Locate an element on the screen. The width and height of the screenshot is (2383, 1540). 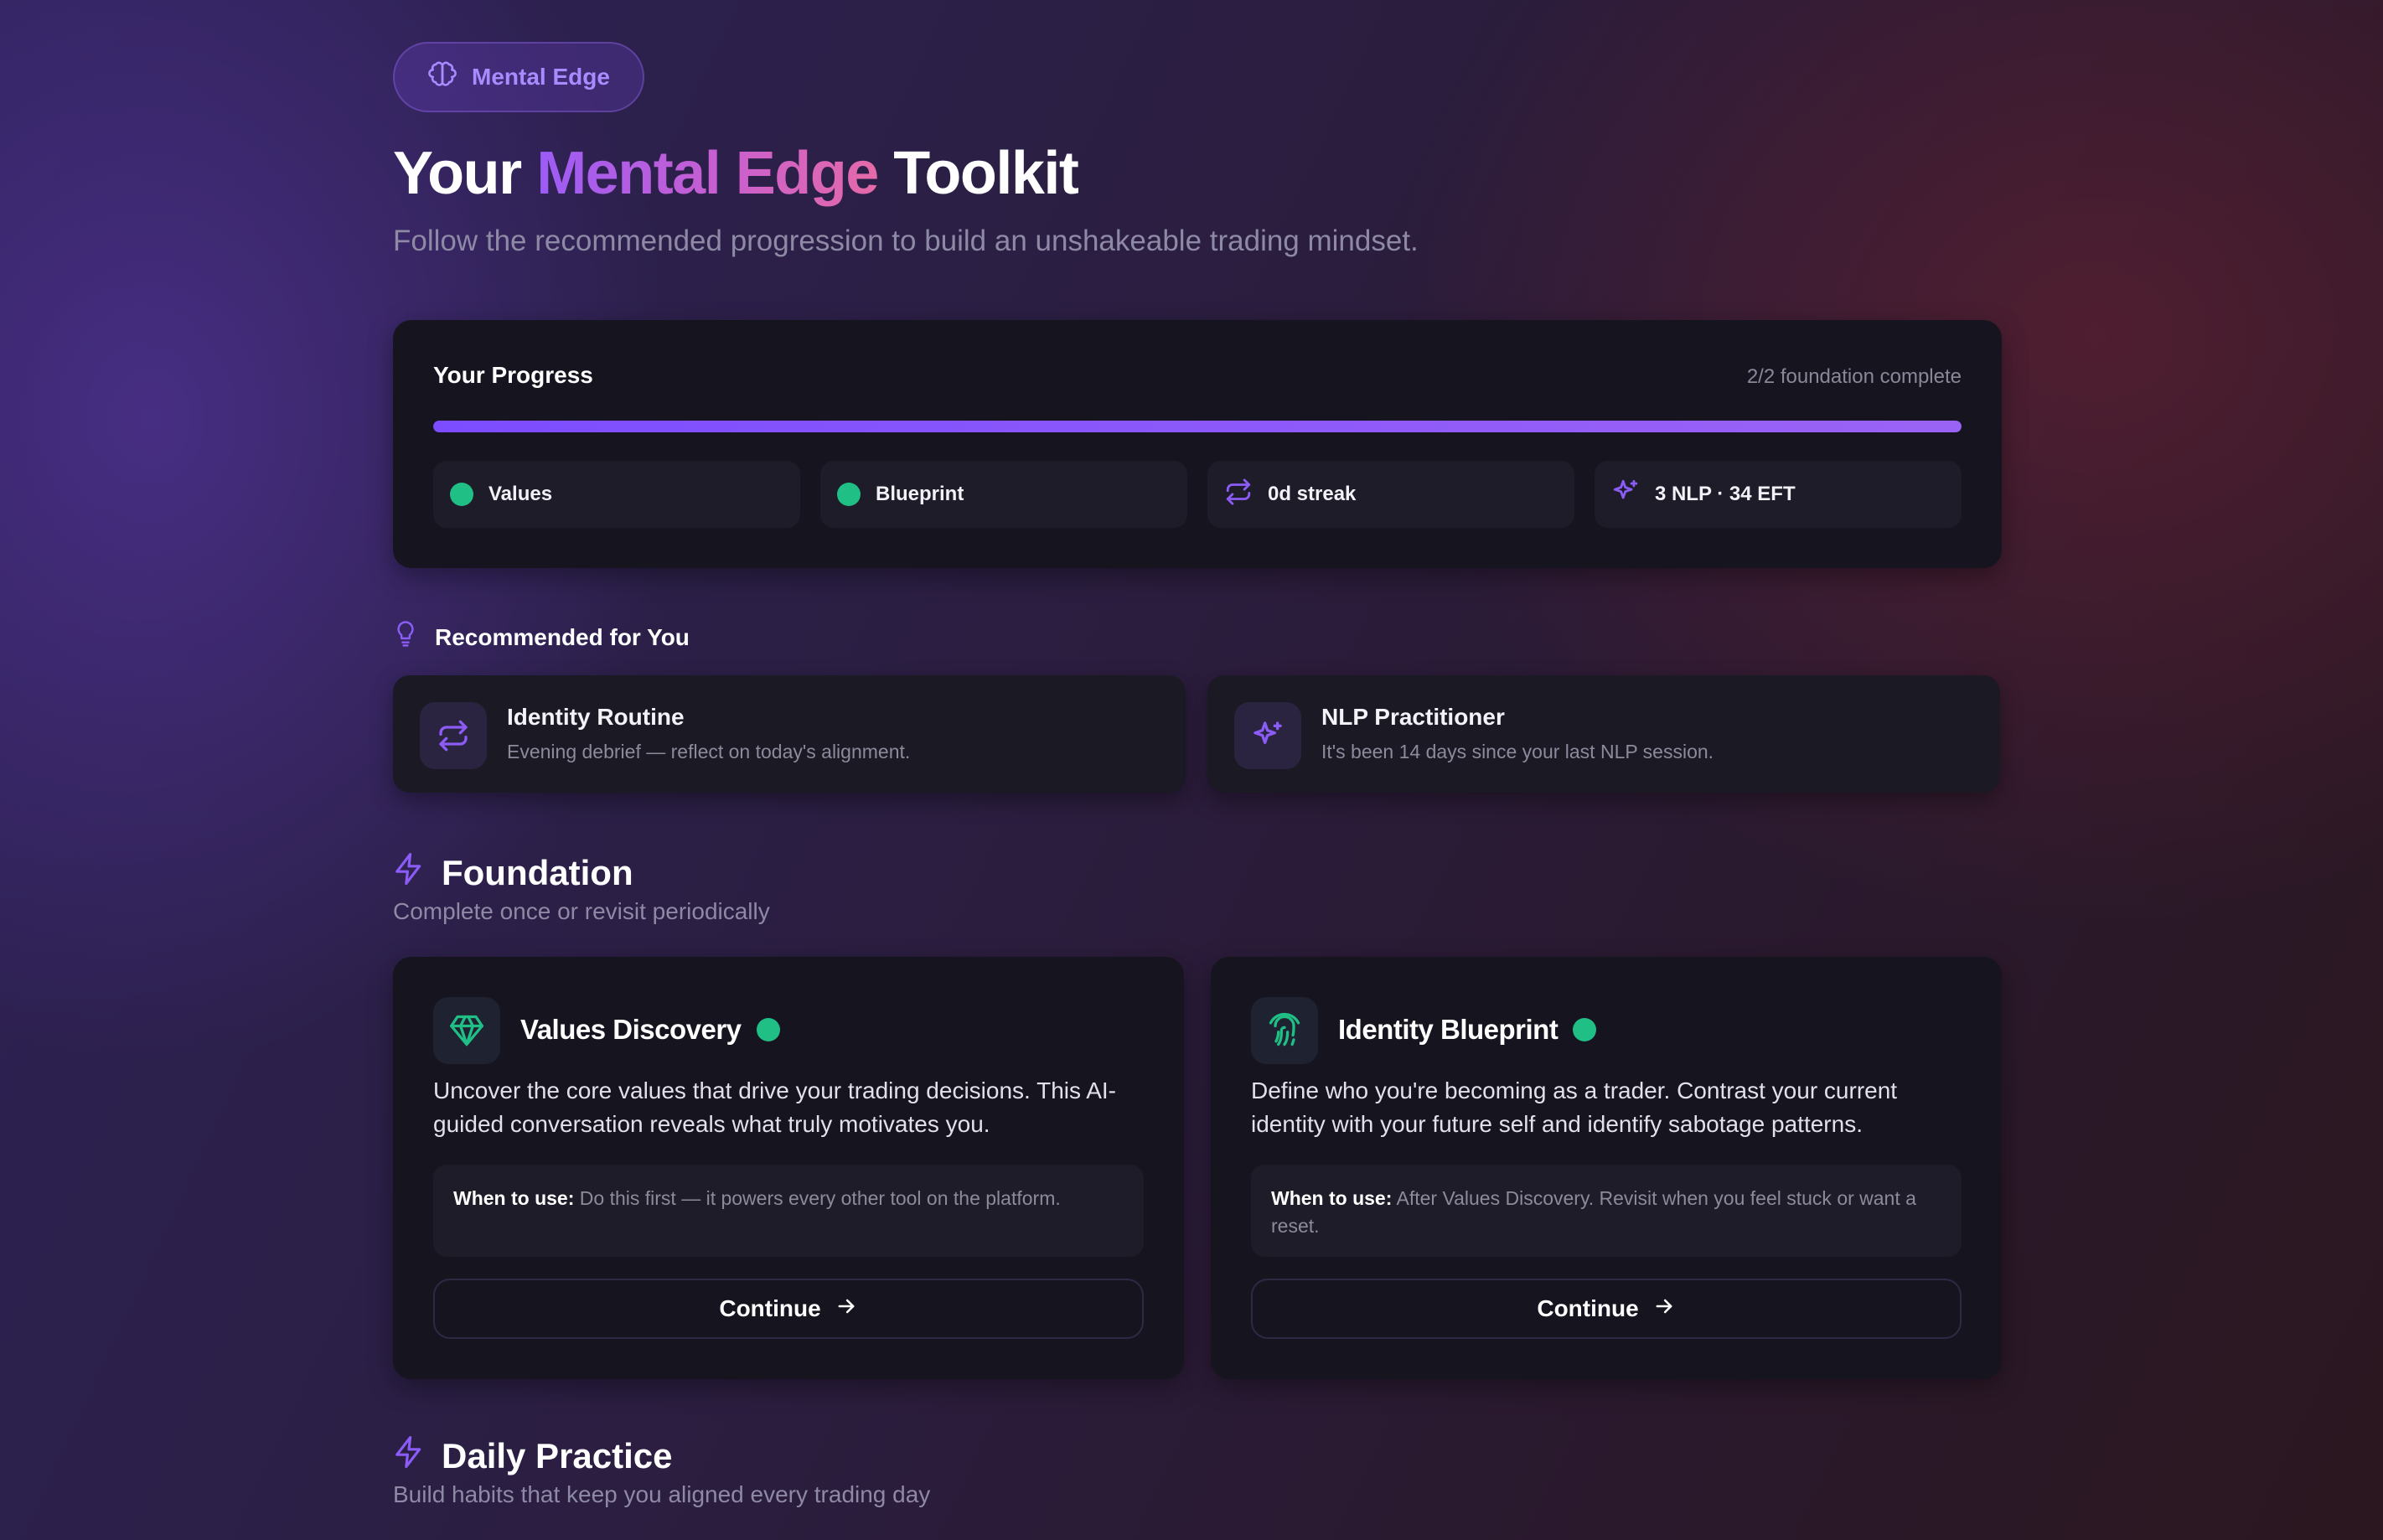
daily-practice-heading: Daily Practice is located at coordinates (533, 1456).